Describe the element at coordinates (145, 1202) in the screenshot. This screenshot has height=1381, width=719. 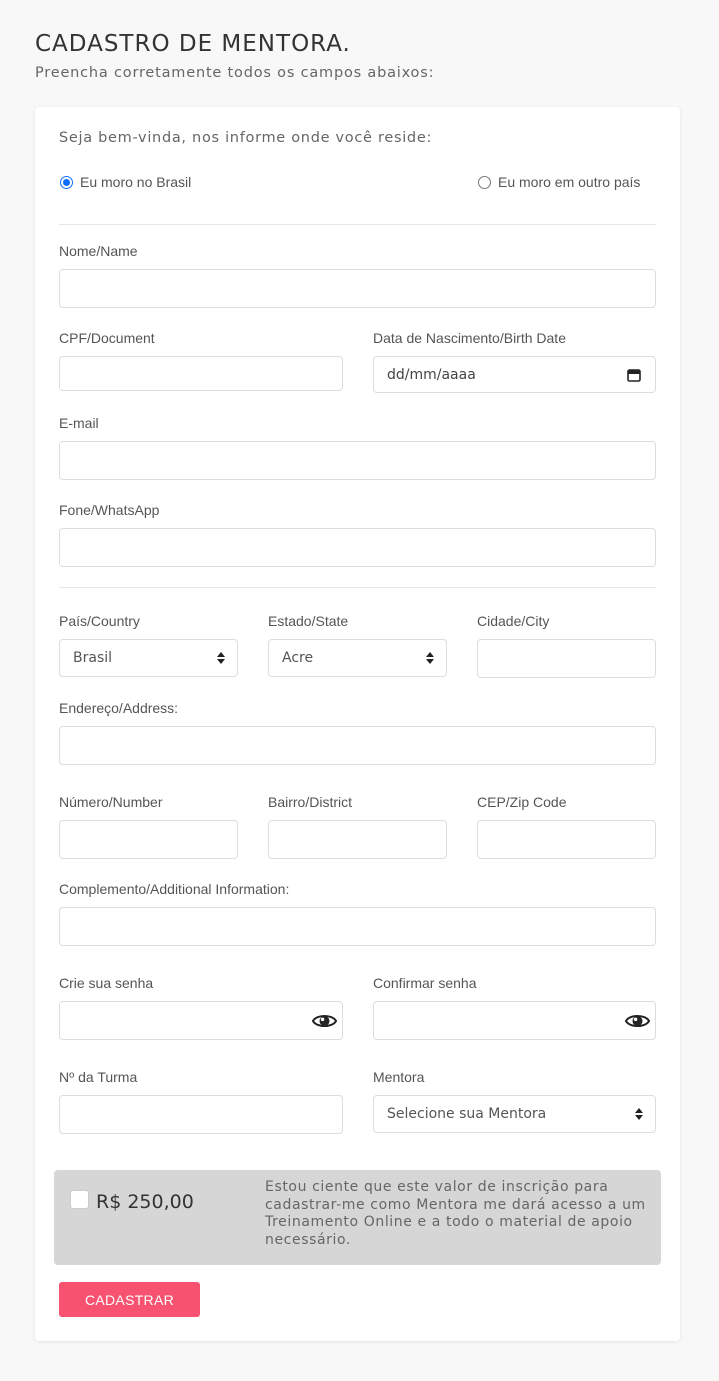
I see `price-label: R$ 250,00` at that location.